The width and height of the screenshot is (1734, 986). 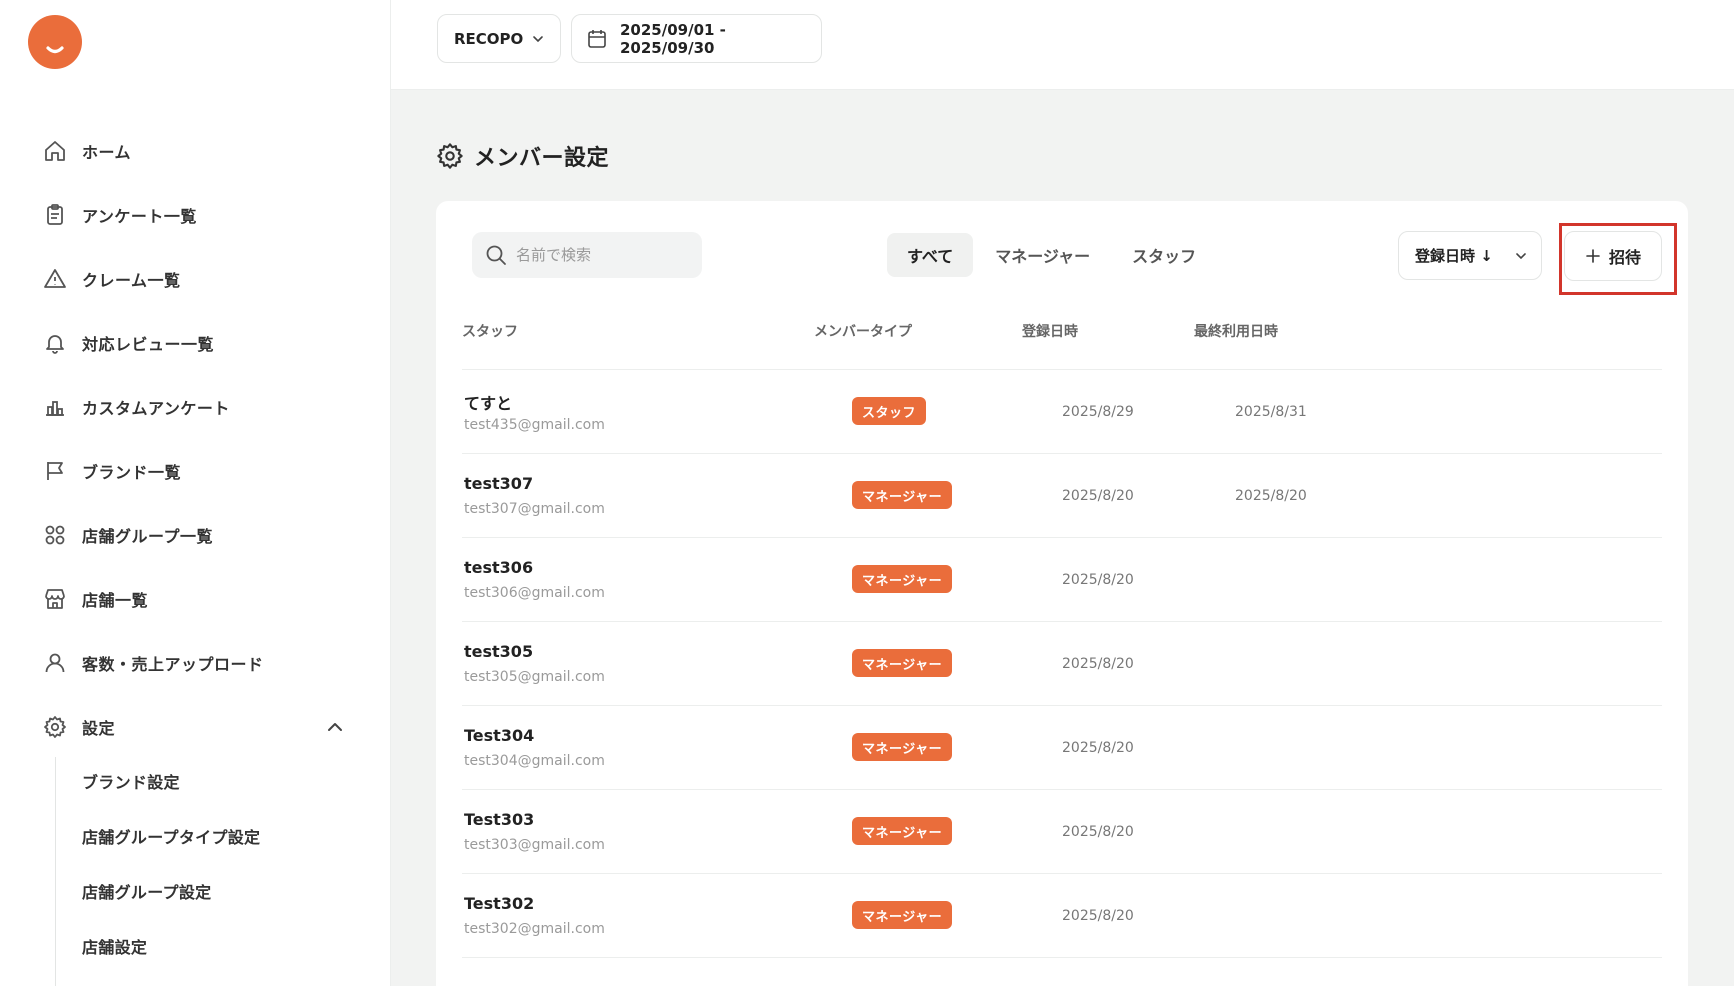 What do you see at coordinates (195, 945) in the screenshot?
I see `subnav-item-store-settings: 店舗設定` at bounding box center [195, 945].